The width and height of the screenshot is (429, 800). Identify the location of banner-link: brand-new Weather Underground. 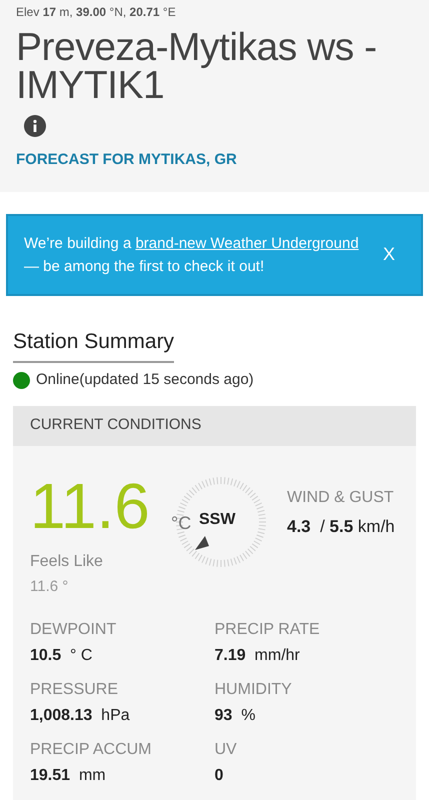
(247, 243).